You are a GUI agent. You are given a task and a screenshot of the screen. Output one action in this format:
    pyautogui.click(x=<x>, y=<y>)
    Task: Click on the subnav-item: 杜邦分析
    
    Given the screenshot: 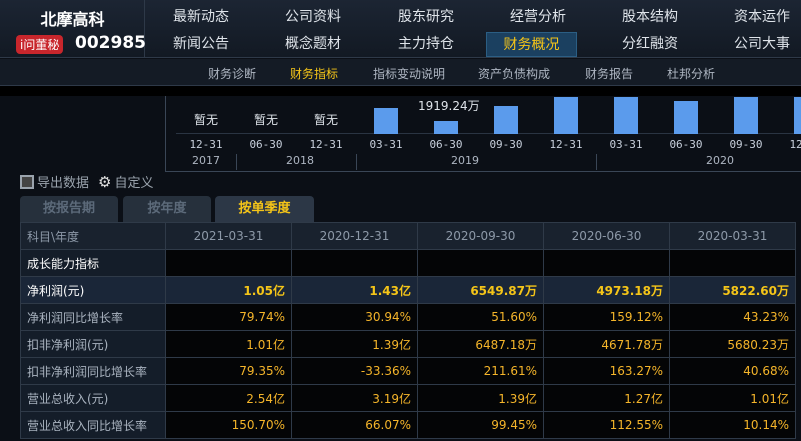 What is the action you would take?
    pyautogui.click(x=691, y=73)
    